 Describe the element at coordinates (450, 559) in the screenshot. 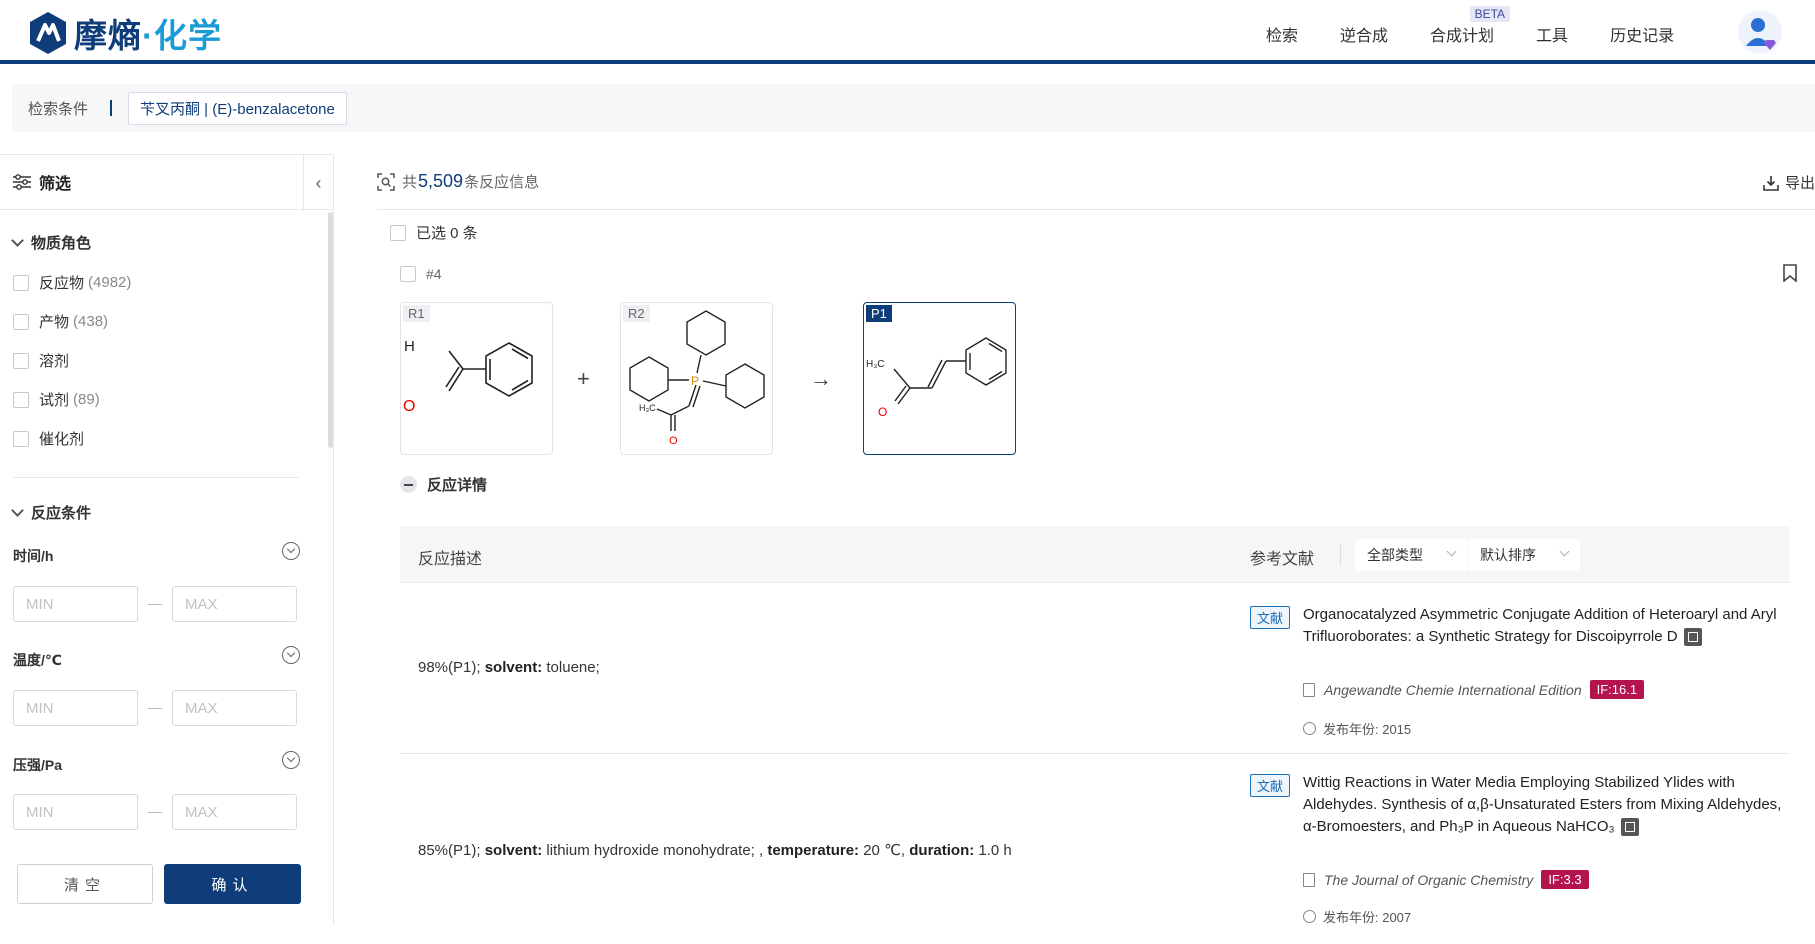

I see `col-description: 反应描述` at that location.